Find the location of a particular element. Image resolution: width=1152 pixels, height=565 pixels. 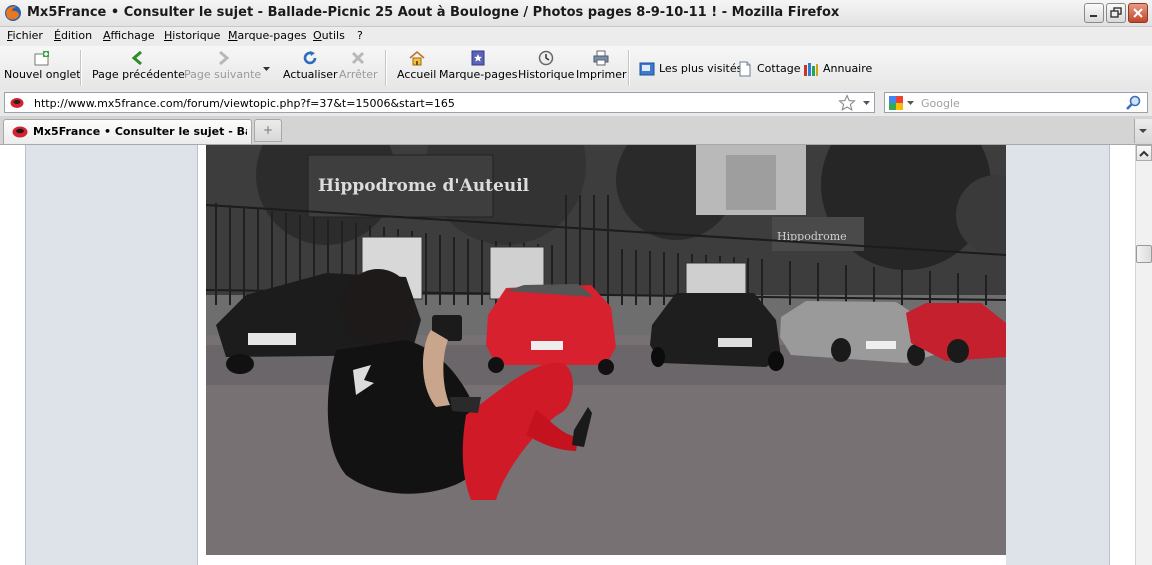

back-button: Page précédente is located at coordinates (138, 65).